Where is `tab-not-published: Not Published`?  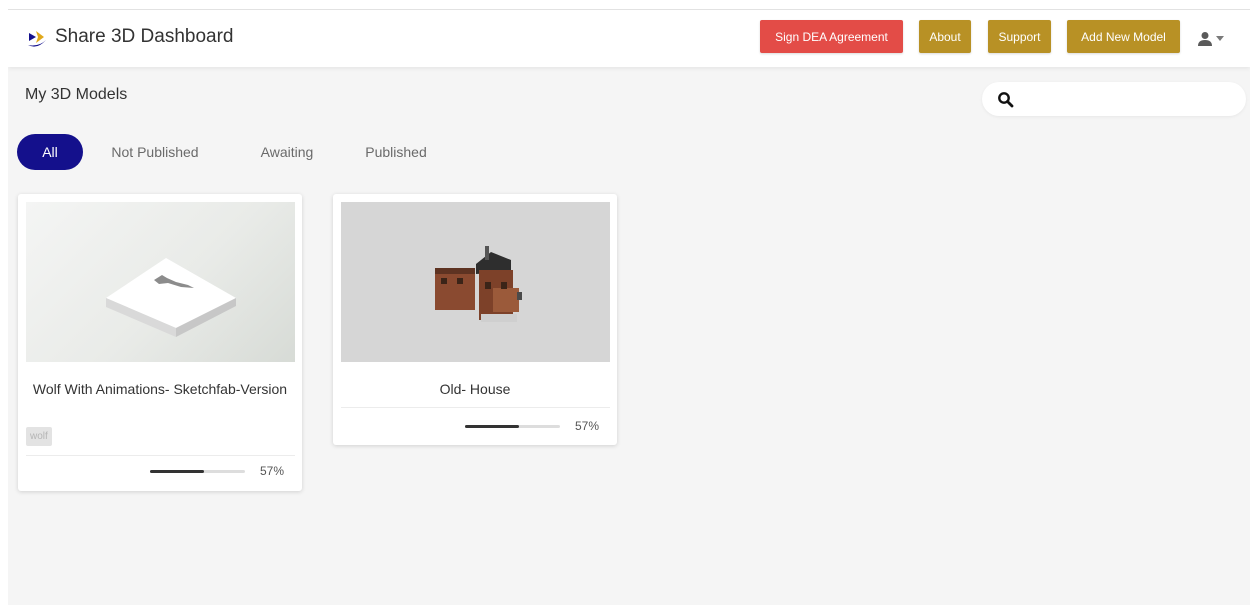
tab-not-published: Not Published is located at coordinates (155, 152).